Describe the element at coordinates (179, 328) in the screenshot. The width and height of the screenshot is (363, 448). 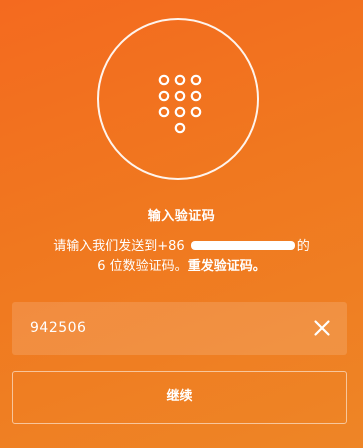
I see `verification-code-field: 942506` at that location.